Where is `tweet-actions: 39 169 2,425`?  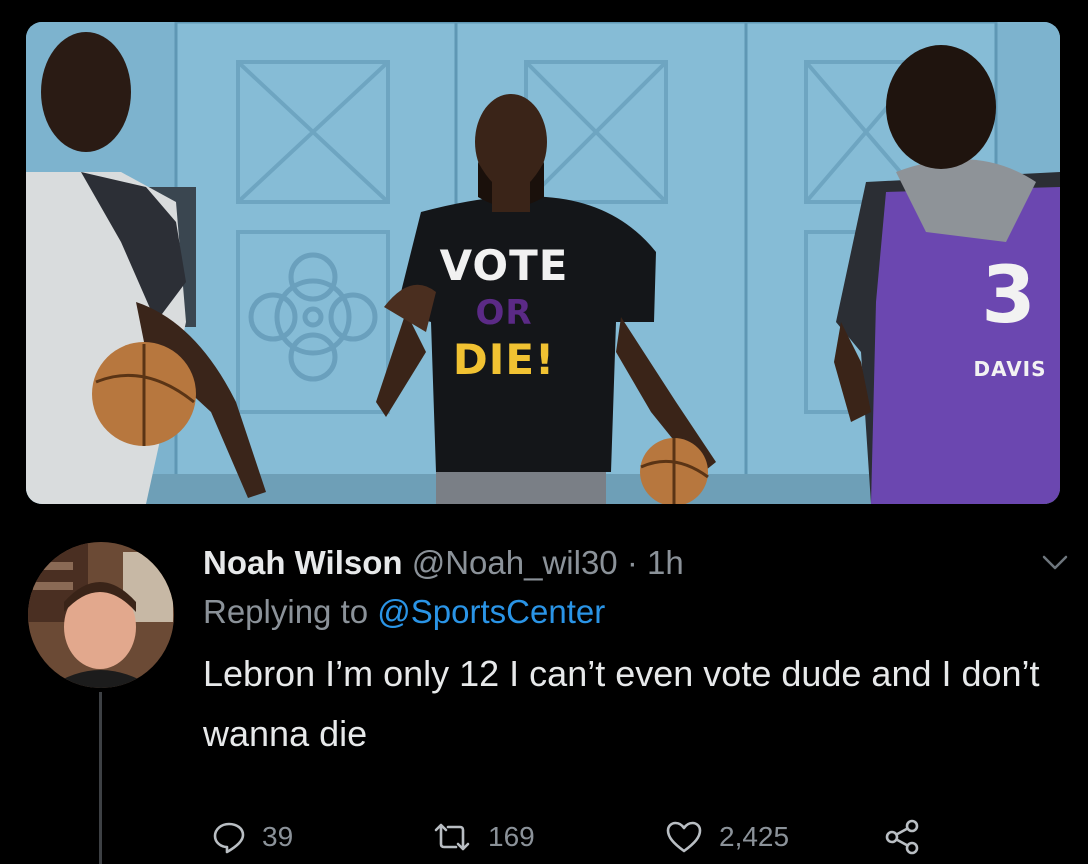
tweet-actions: 39 169 2,425 is located at coordinates (544, 837).